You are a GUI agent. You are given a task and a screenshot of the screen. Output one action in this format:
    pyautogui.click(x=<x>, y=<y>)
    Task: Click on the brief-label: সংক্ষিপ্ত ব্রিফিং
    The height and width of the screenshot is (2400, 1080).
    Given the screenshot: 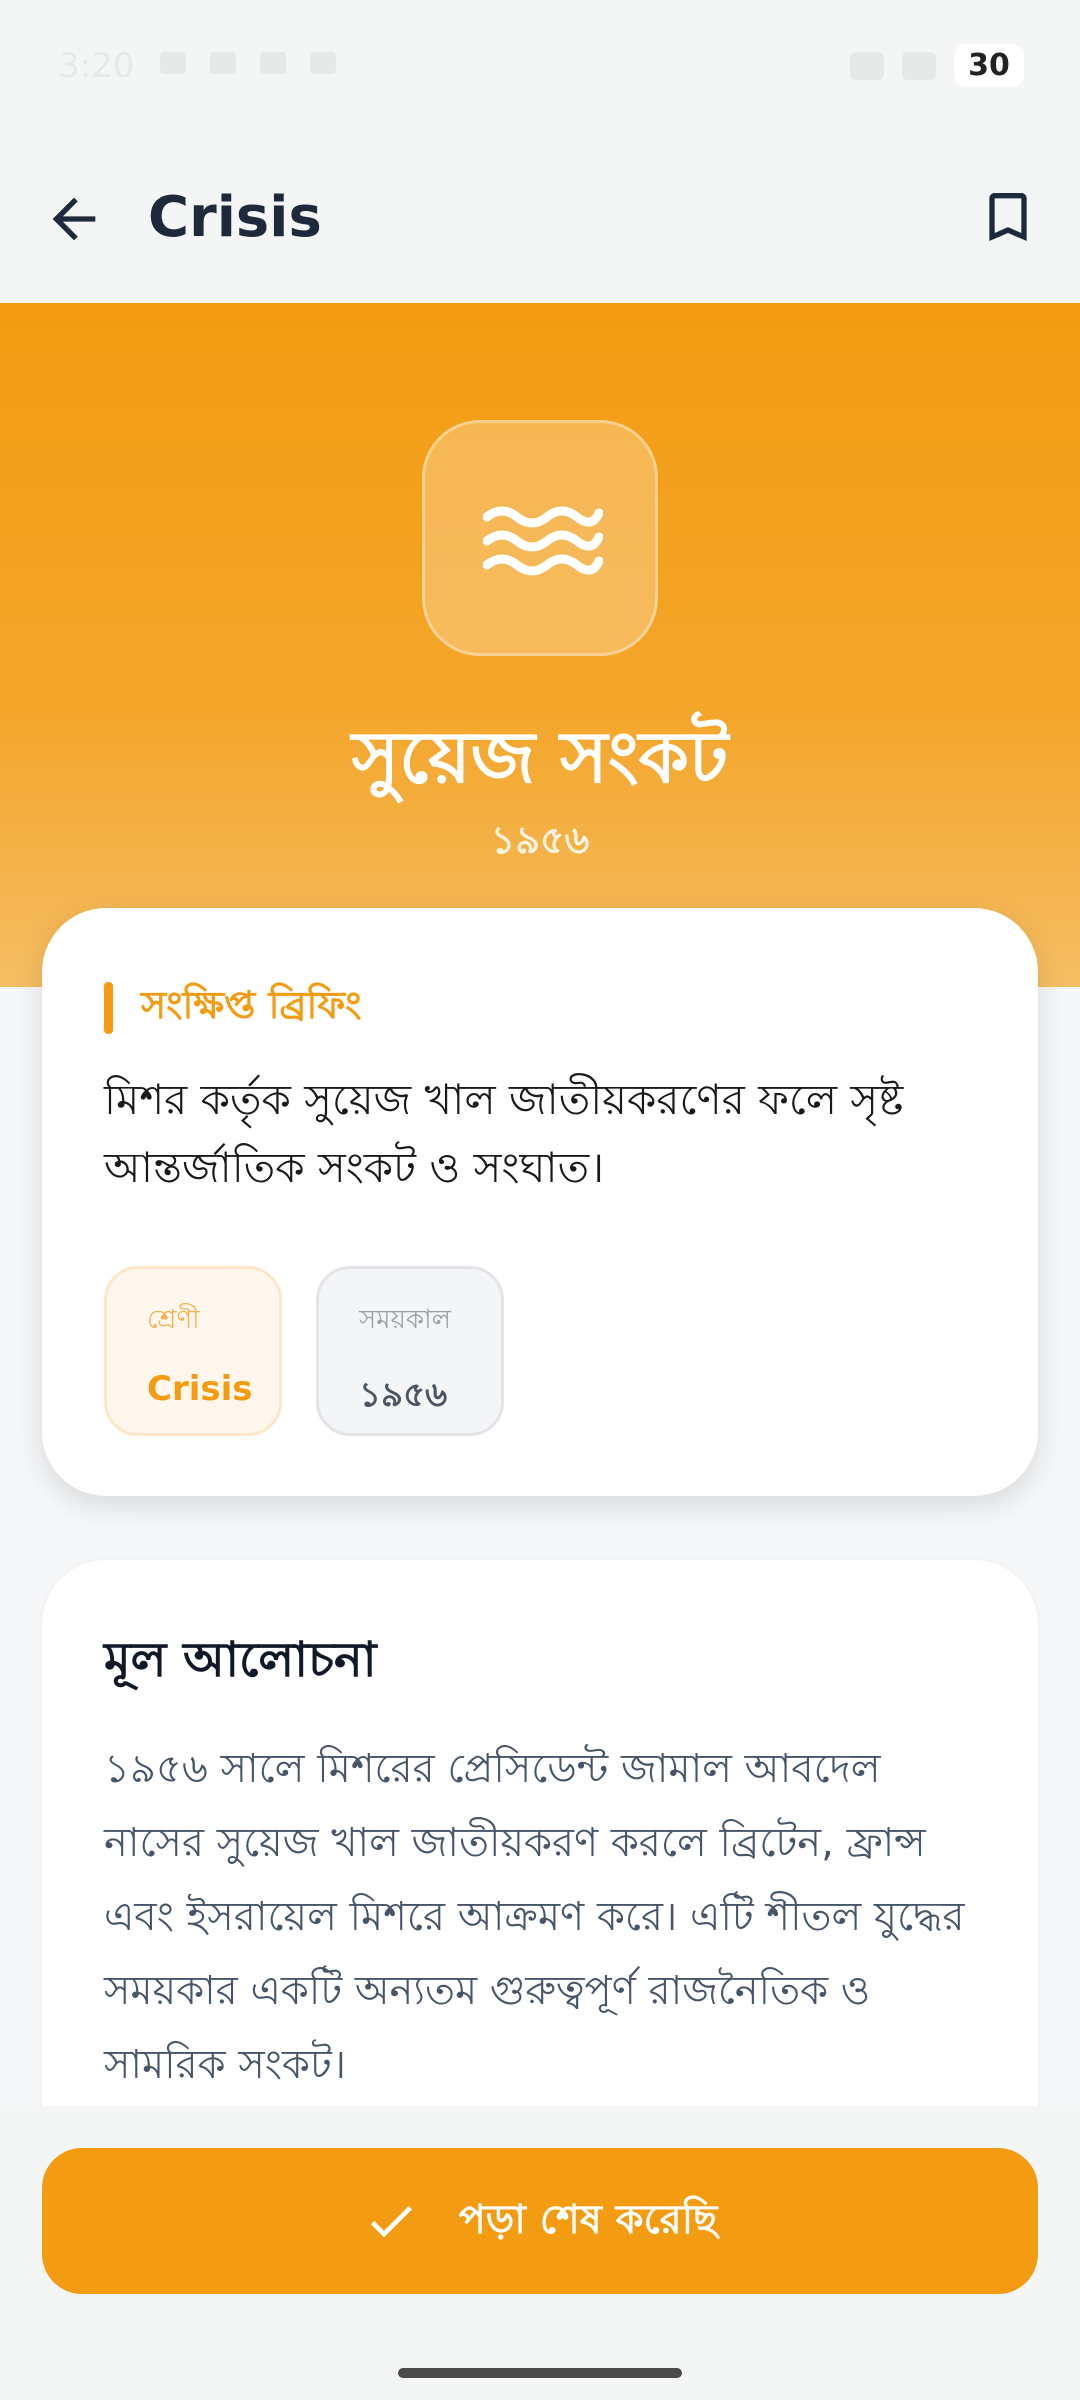 What is the action you would take?
    pyautogui.click(x=251, y=1005)
    